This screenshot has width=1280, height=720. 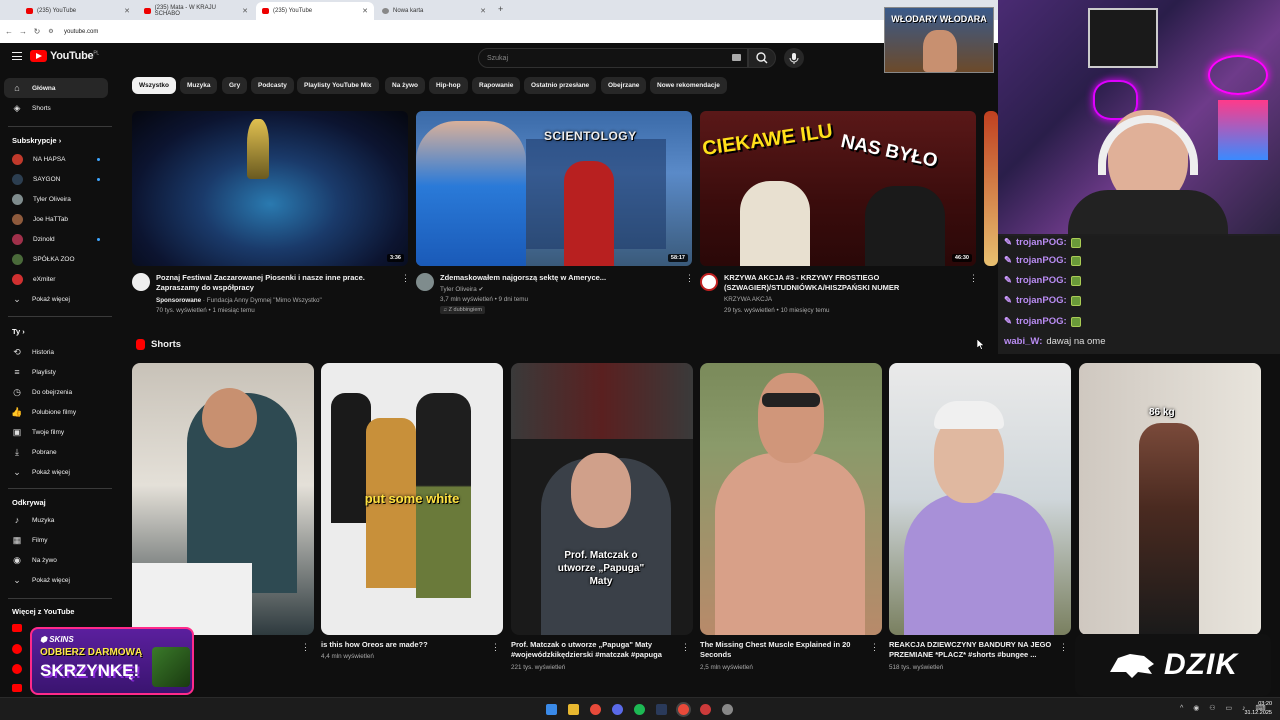 I want to click on chip: Nowe rekomendacje, so click(x=688, y=85).